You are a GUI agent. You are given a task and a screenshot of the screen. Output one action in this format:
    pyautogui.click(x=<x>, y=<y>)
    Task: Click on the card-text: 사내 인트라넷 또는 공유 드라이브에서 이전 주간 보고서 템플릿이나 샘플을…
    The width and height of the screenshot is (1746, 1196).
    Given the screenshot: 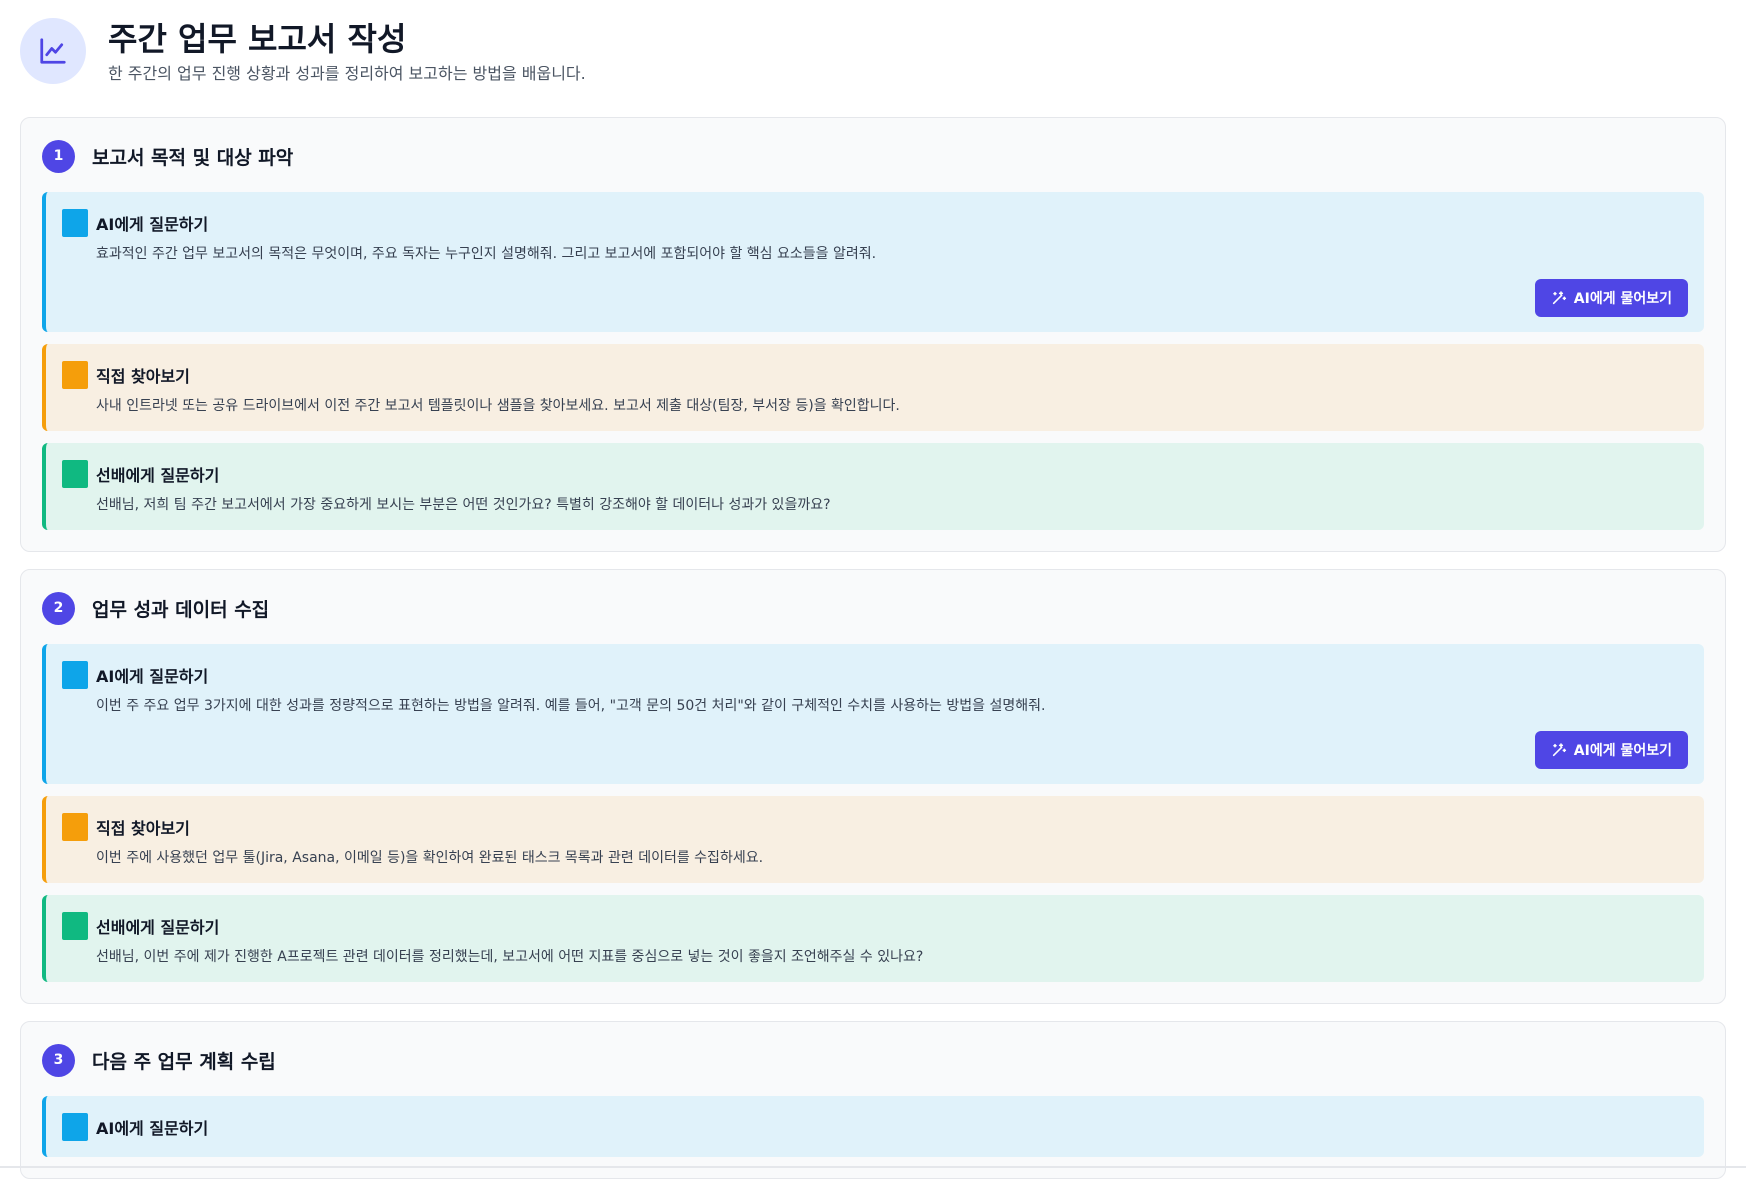 What is the action you would take?
    pyautogui.click(x=498, y=406)
    